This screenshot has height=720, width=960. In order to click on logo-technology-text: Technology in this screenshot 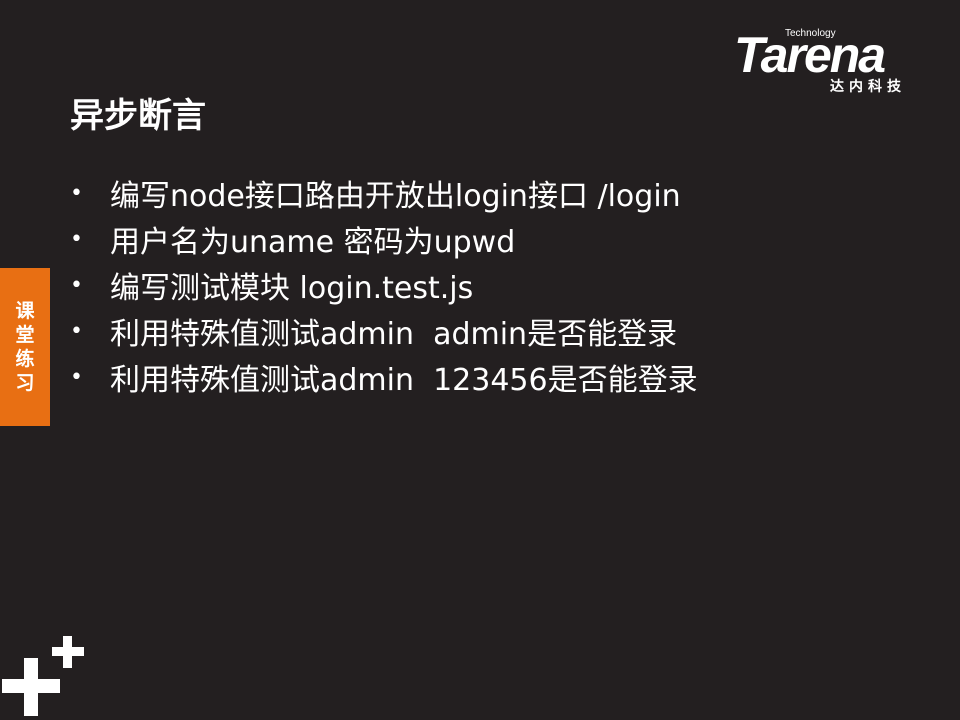, I will do `click(810, 33)`.